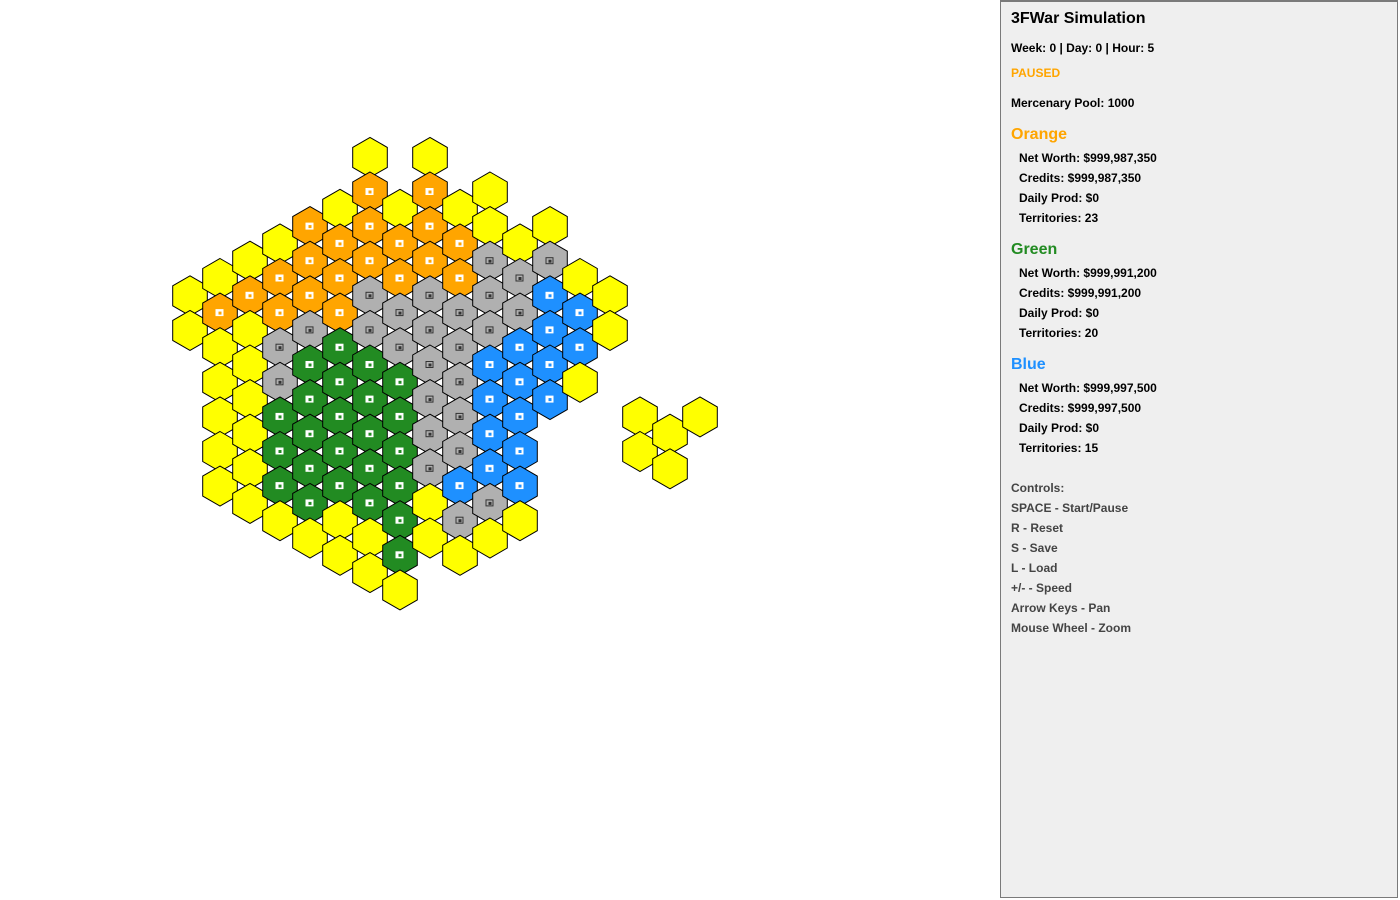  What do you see at coordinates (1059, 218) in the screenshot?
I see `faction-orange-territories: Territories: 23` at bounding box center [1059, 218].